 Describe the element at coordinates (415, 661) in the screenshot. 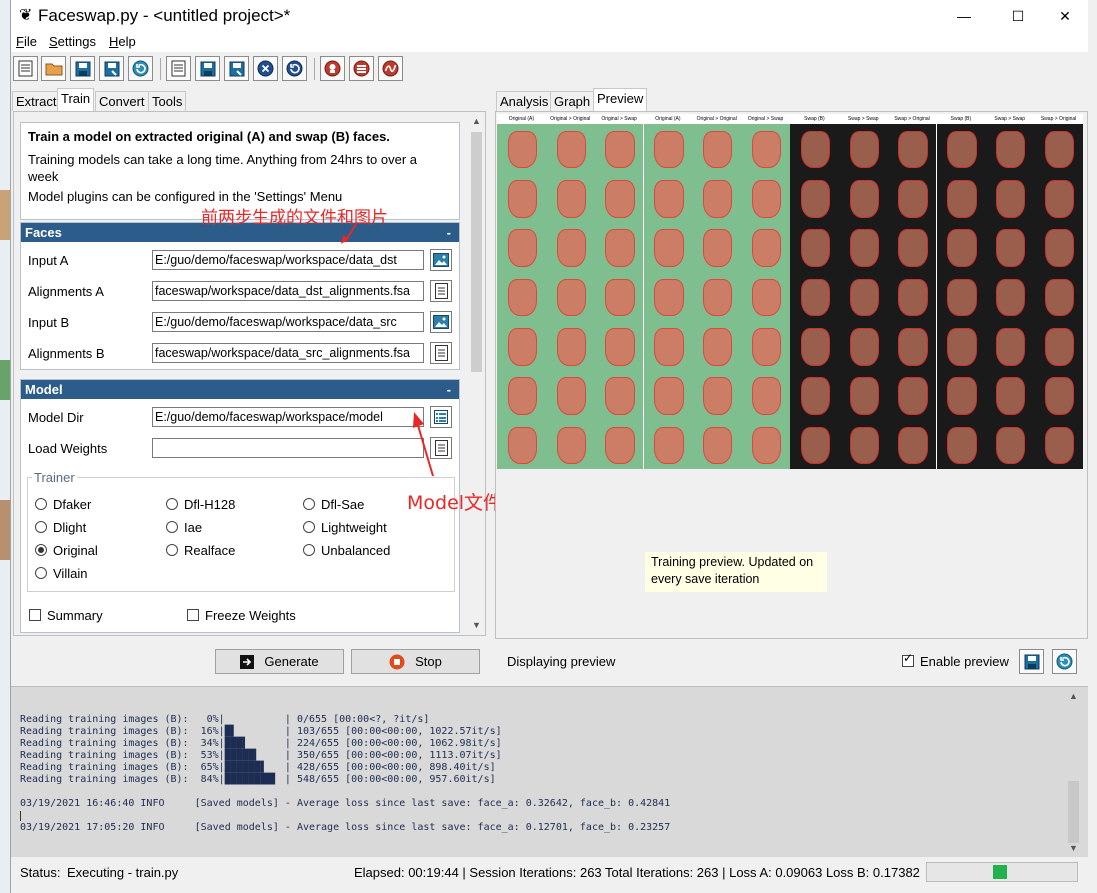

I see `stop-button: Stop` at that location.